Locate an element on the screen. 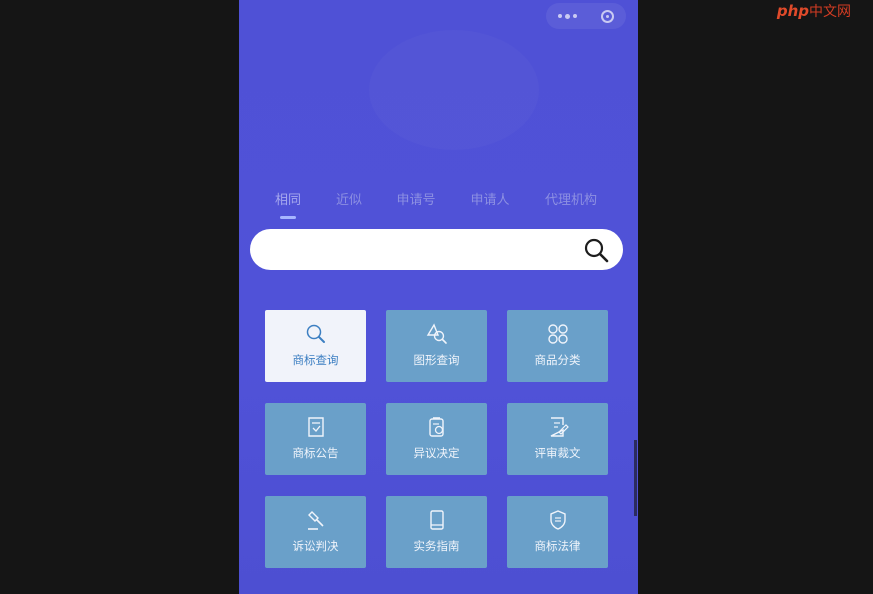  law-shield-icon is located at coordinates (557, 520).